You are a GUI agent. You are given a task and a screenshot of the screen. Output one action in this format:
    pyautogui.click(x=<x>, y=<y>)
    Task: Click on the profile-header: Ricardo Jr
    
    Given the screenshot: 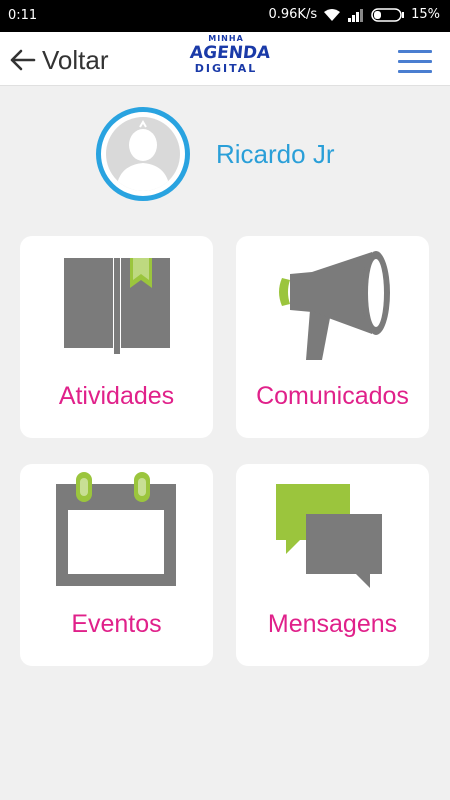 What is the action you would take?
    pyautogui.click(x=246, y=154)
    